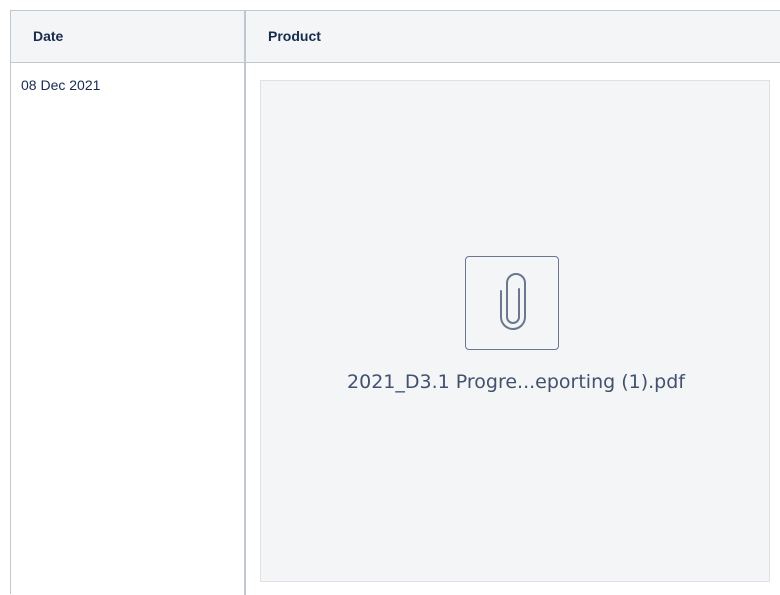  Describe the element at coordinates (512, 303) in the screenshot. I see `paperclip-icon` at that location.